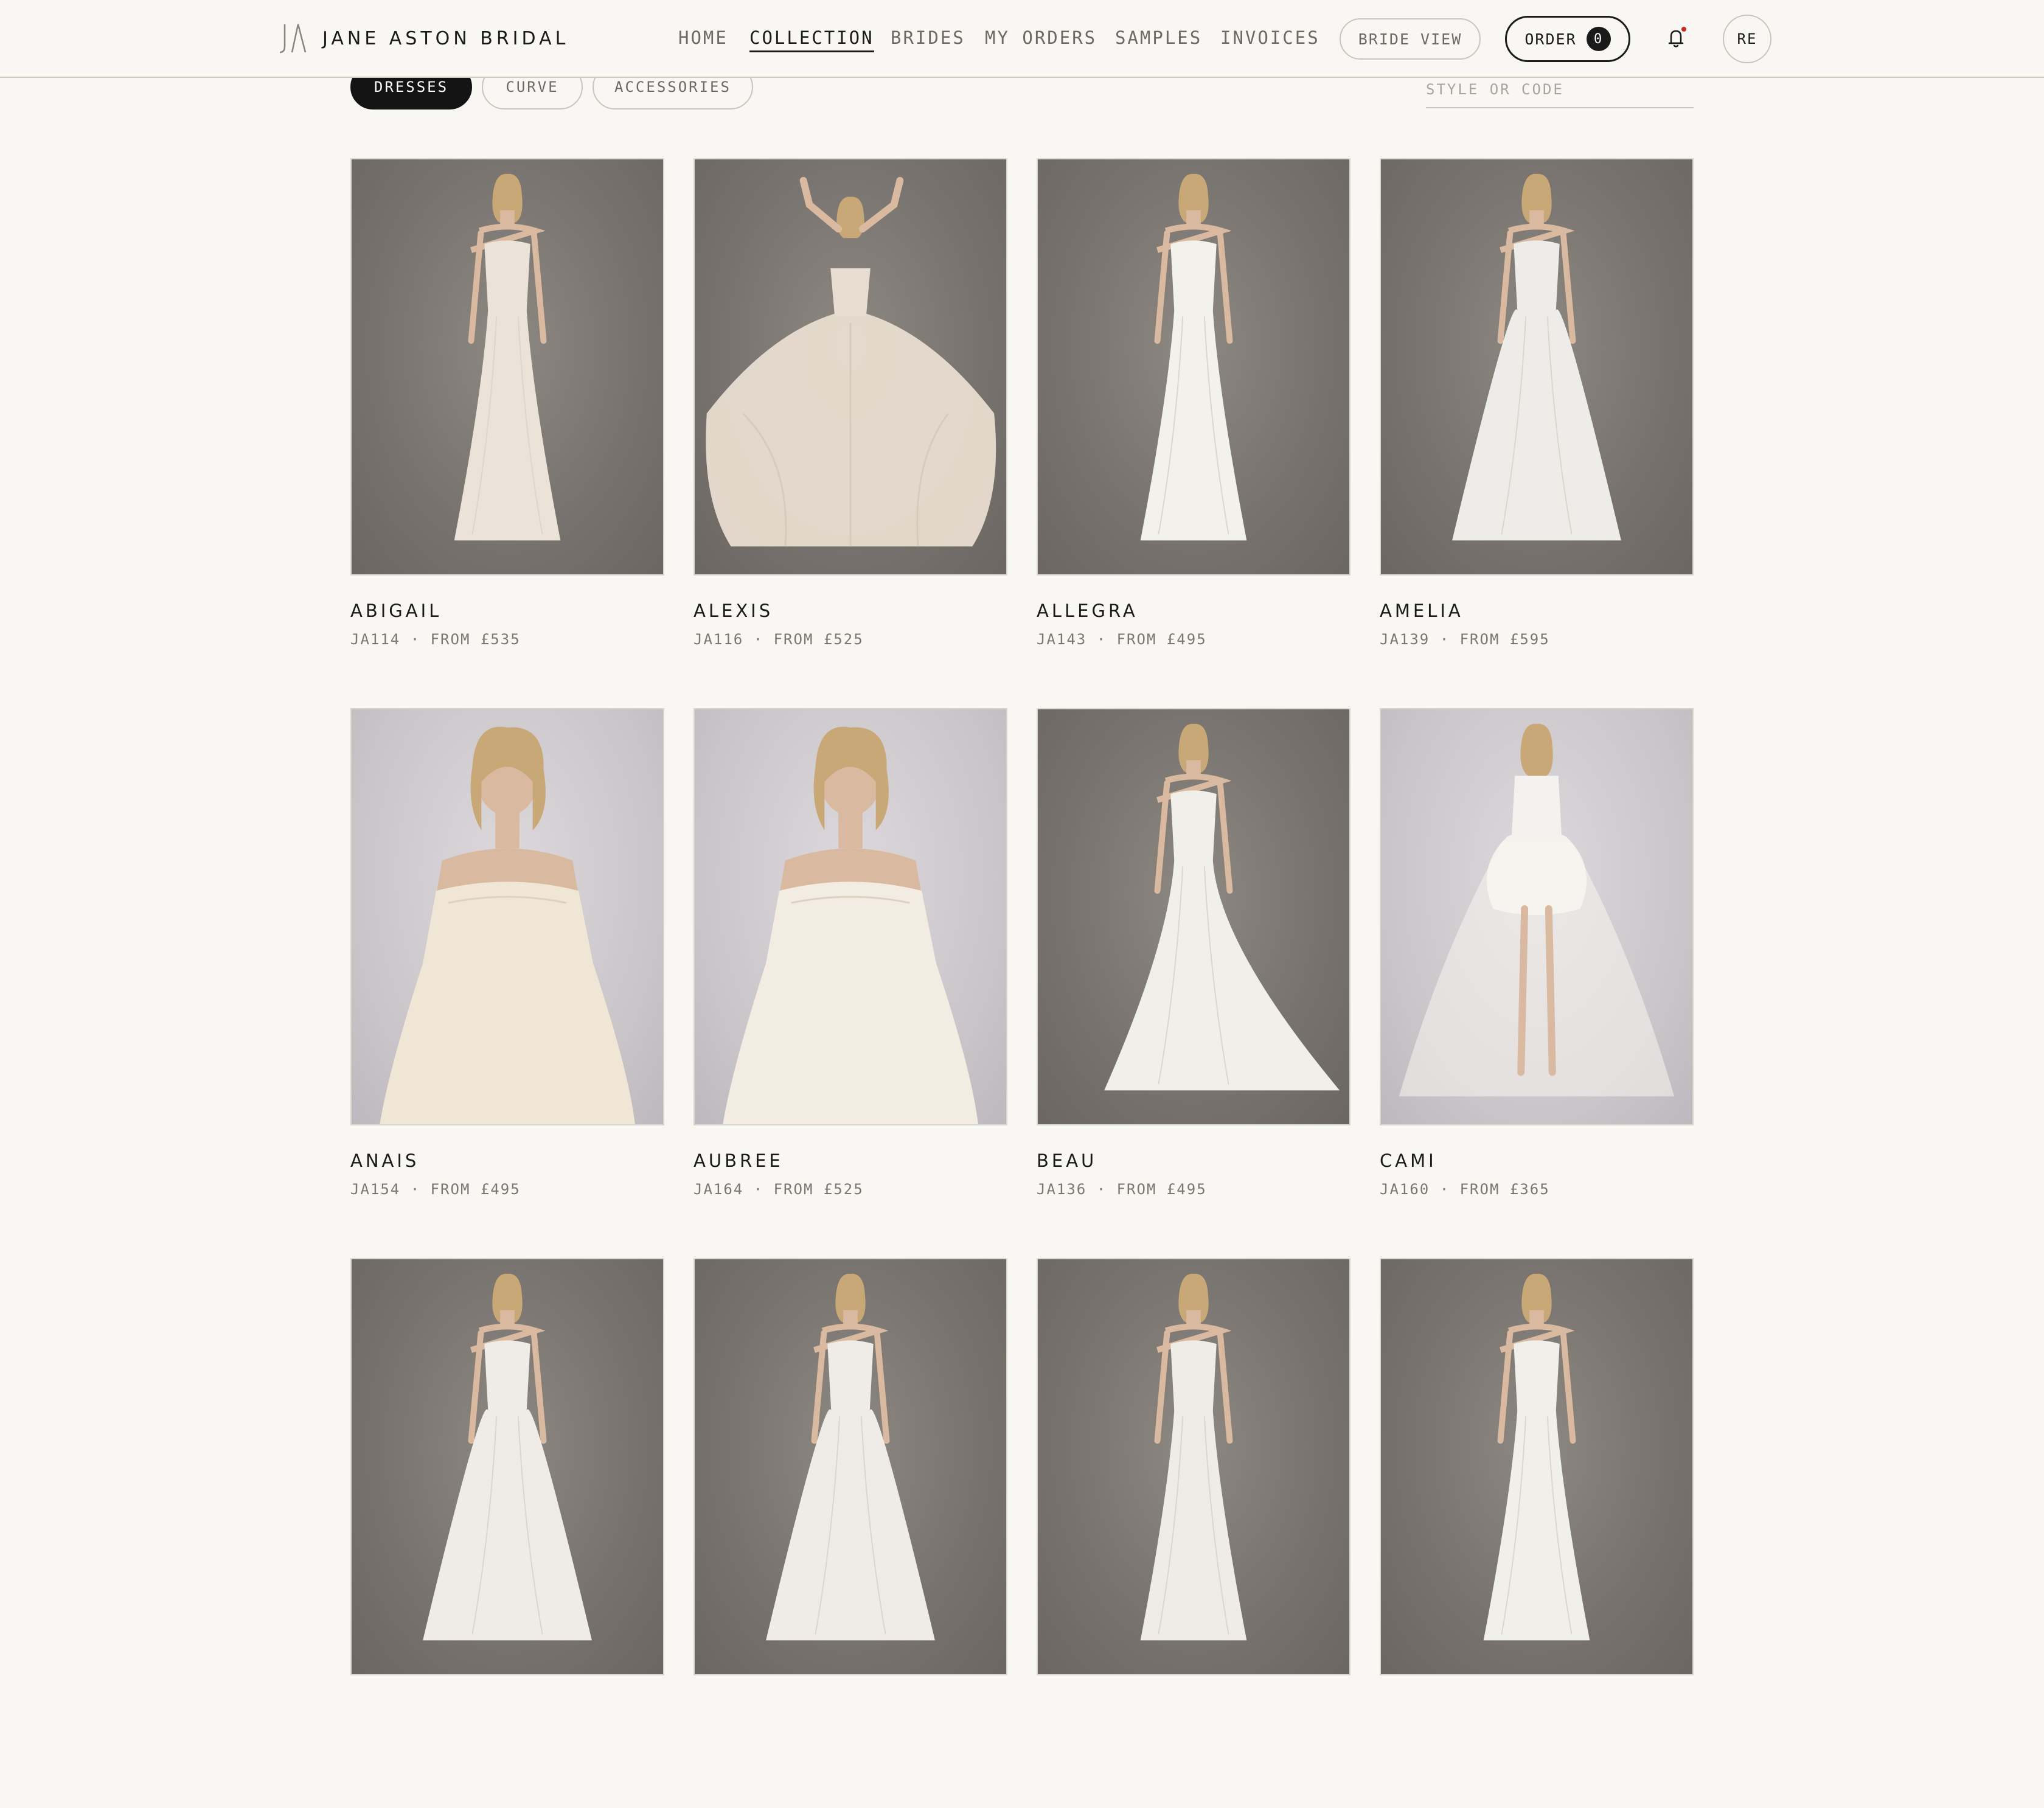 The width and height of the screenshot is (2044, 1808). What do you see at coordinates (1747, 39) in the screenshot?
I see `user-avatar: RE` at bounding box center [1747, 39].